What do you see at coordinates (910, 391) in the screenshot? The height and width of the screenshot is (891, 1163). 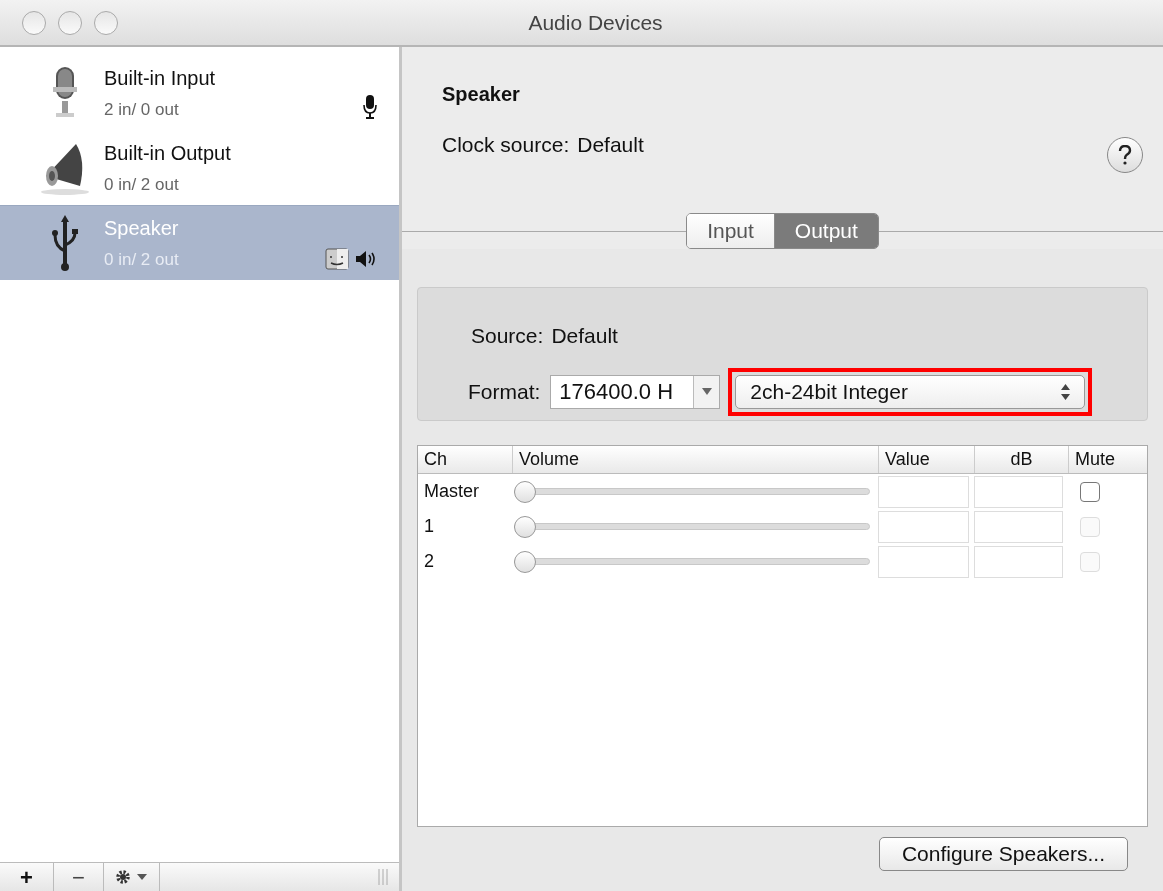 I see `bit-format-popup: 2ch-24bit Integer` at bounding box center [910, 391].